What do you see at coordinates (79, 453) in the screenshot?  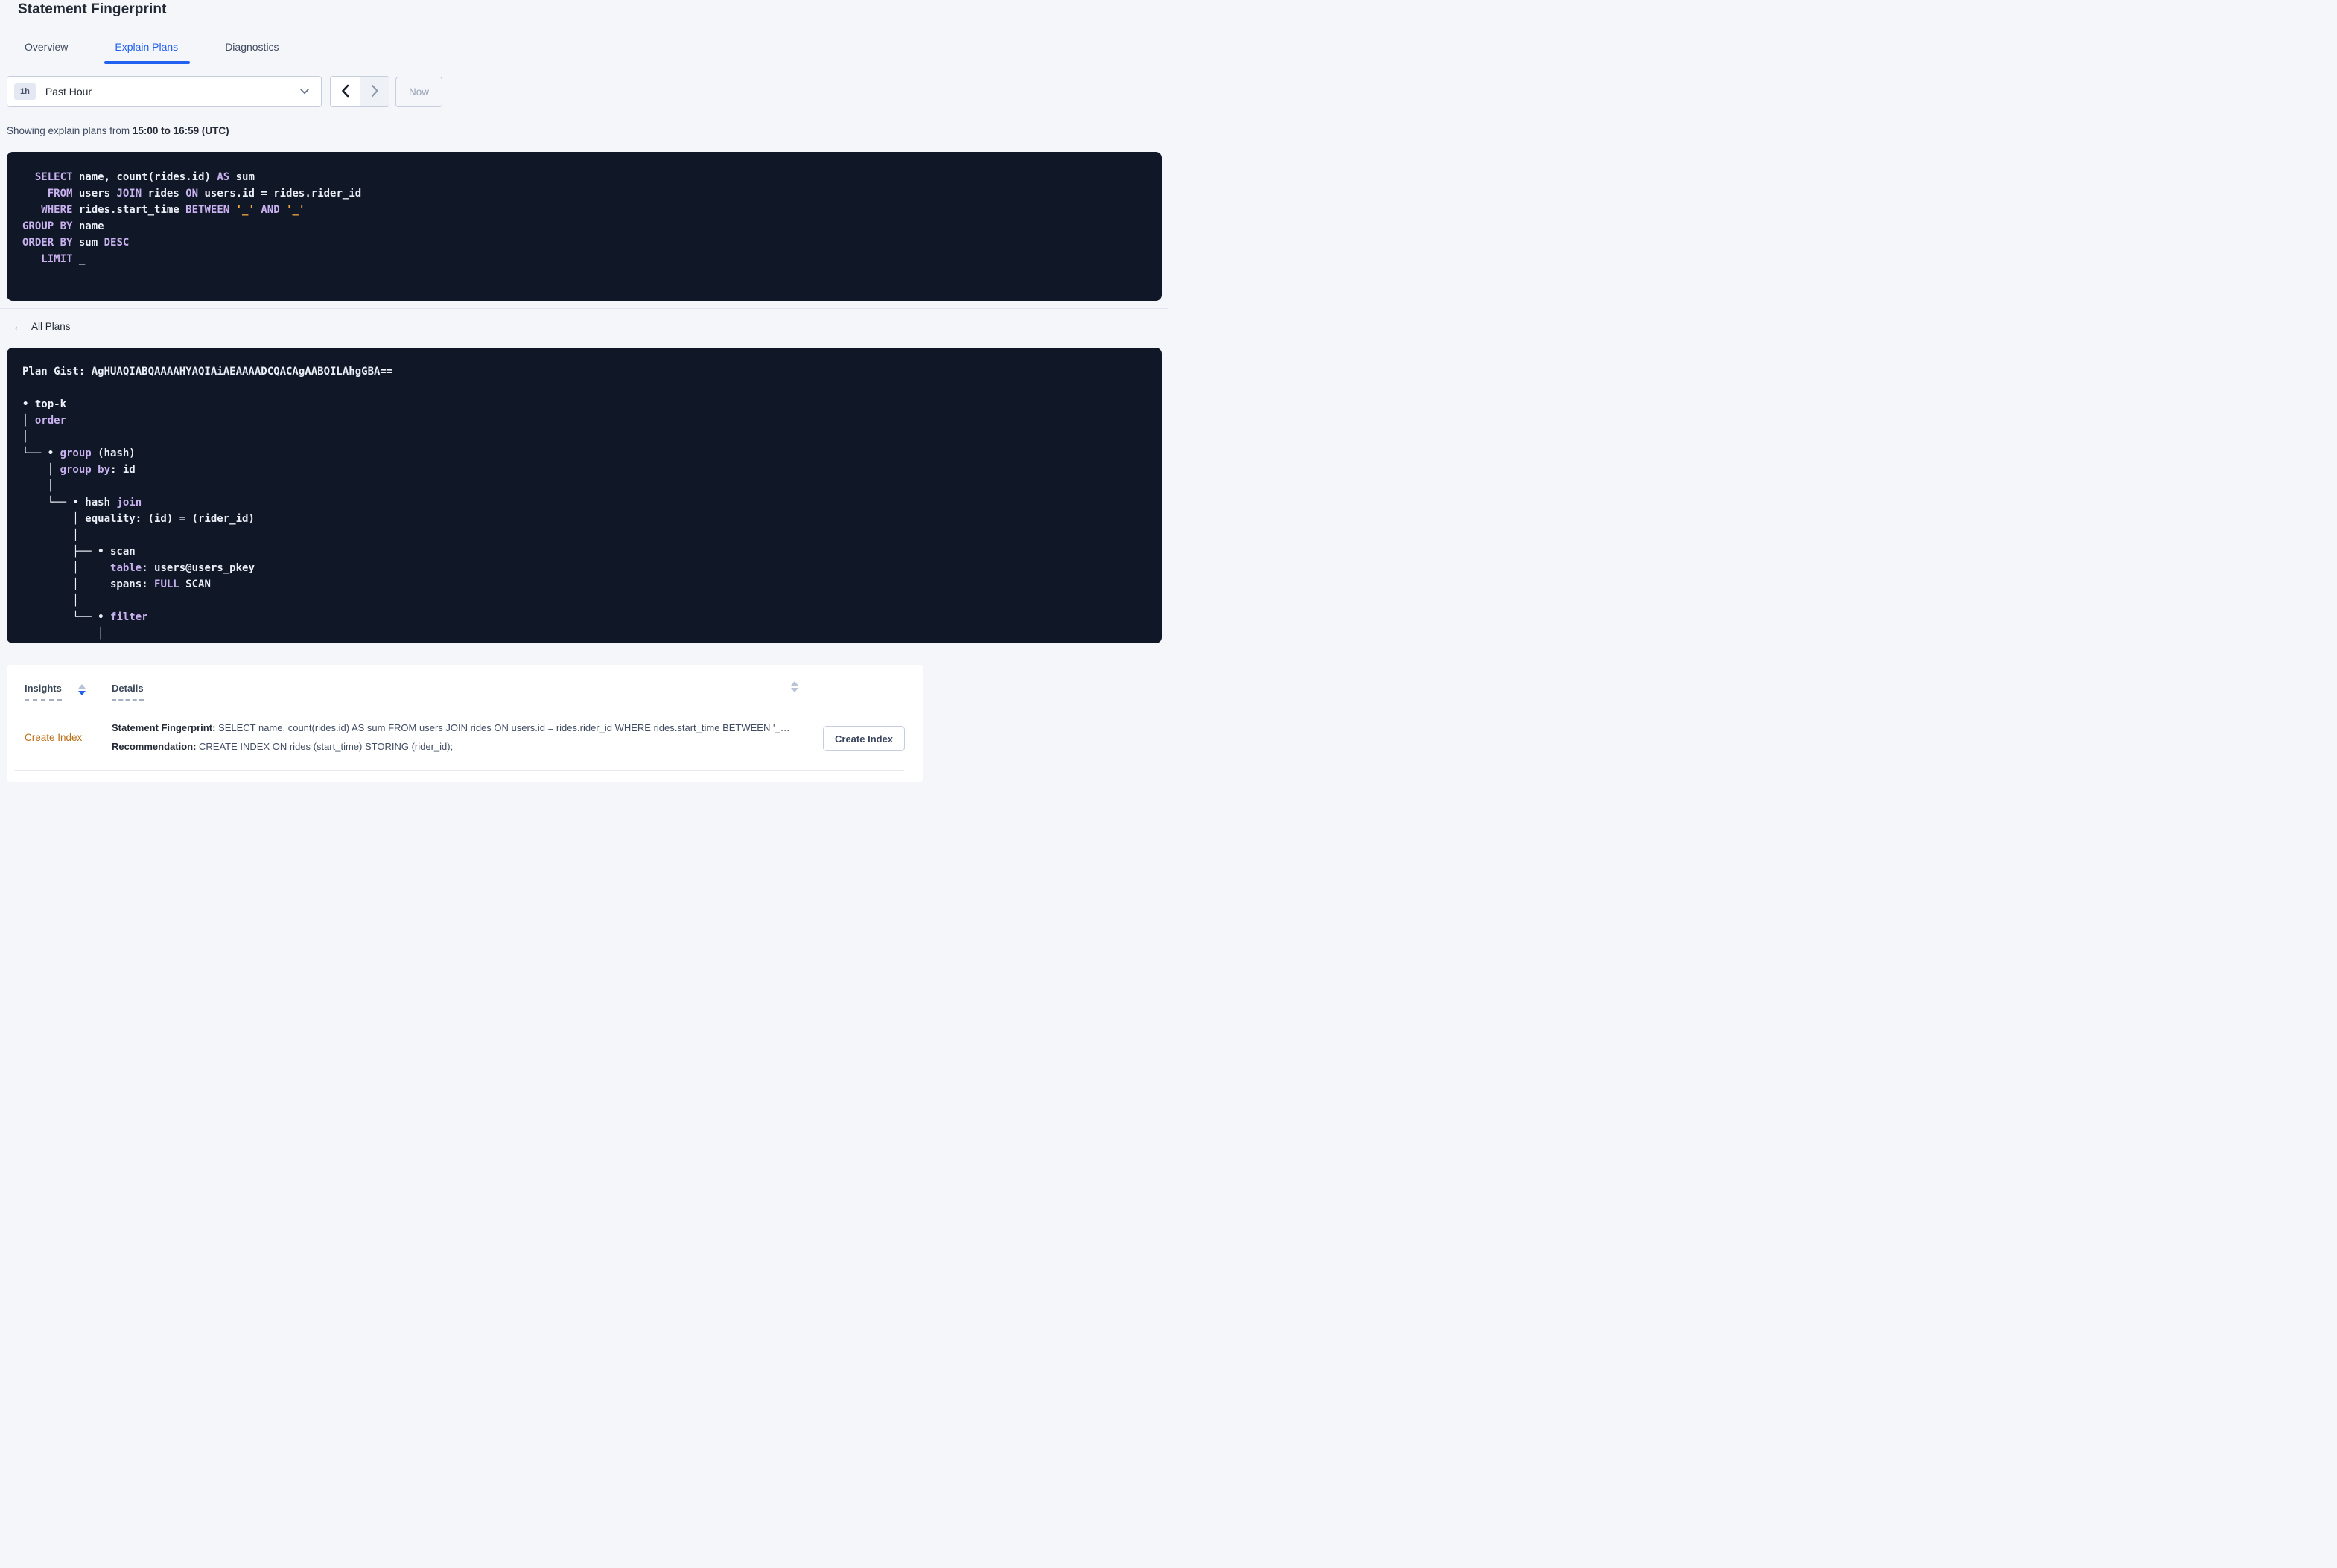 I see `code-line: └── • group (hash)` at bounding box center [79, 453].